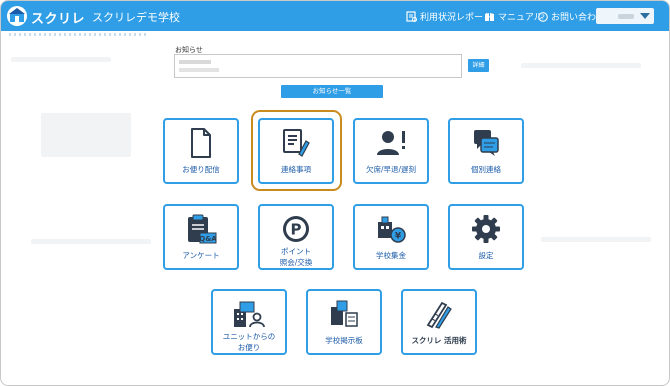  Describe the element at coordinates (335, 34) in the screenshot. I see `sub-header-strip` at that location.